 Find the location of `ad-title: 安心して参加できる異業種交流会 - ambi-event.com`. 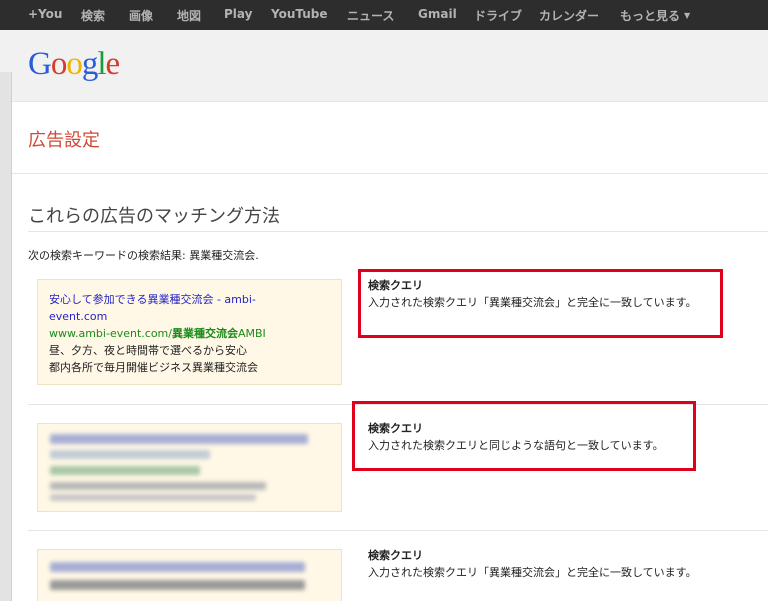

ad-title: 安心して参加できる異業種交流会 - ambi-event.com is located at coordinates (176, 308).